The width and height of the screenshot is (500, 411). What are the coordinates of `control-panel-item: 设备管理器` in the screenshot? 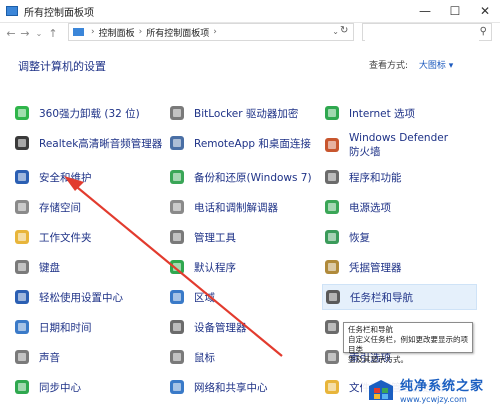 It's located at (242, 327).